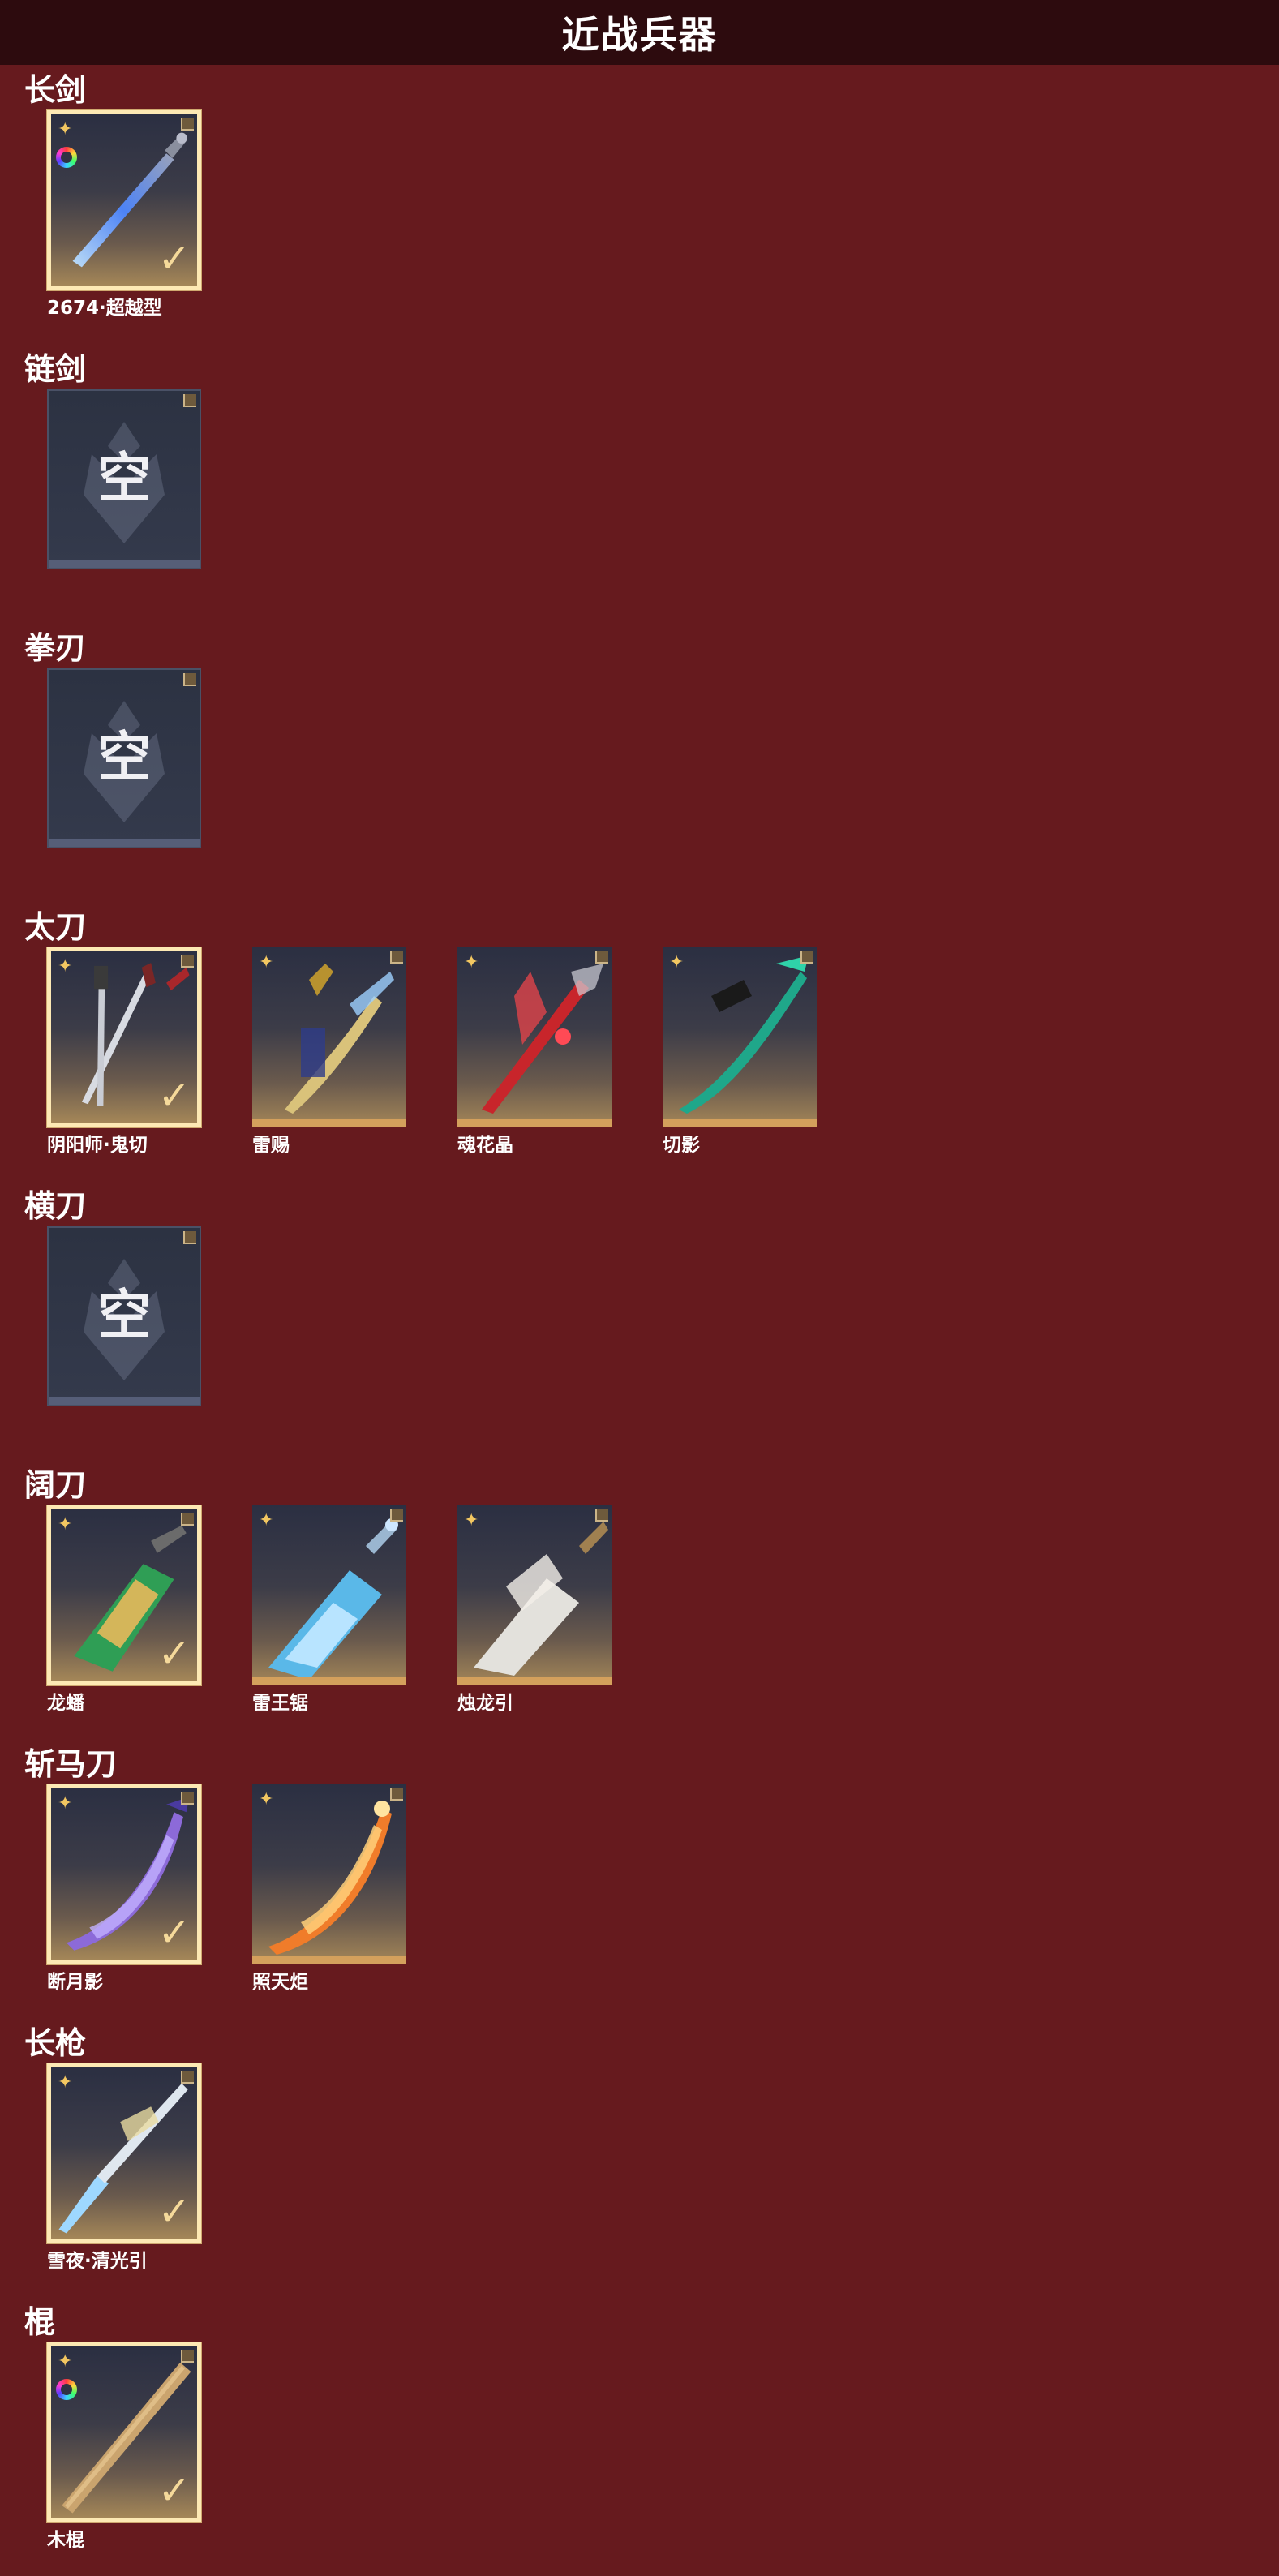  I want to click on weapon-name: 雷赐, so click(271, 1145).